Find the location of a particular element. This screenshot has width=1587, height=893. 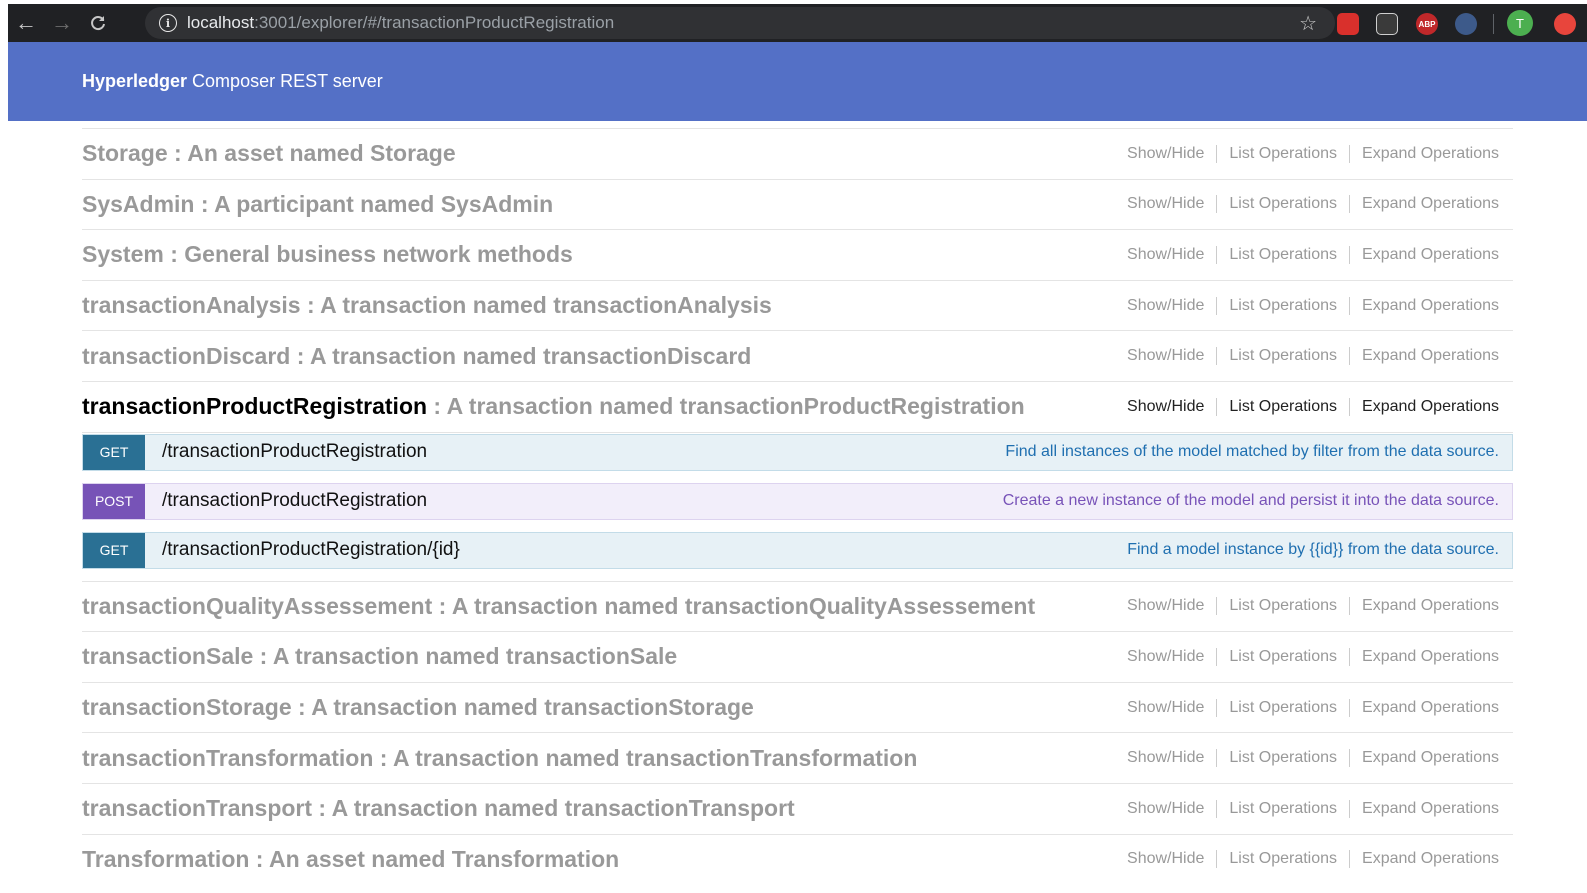

resource-name: transactionTransformation is located at coordinates (227, 758).